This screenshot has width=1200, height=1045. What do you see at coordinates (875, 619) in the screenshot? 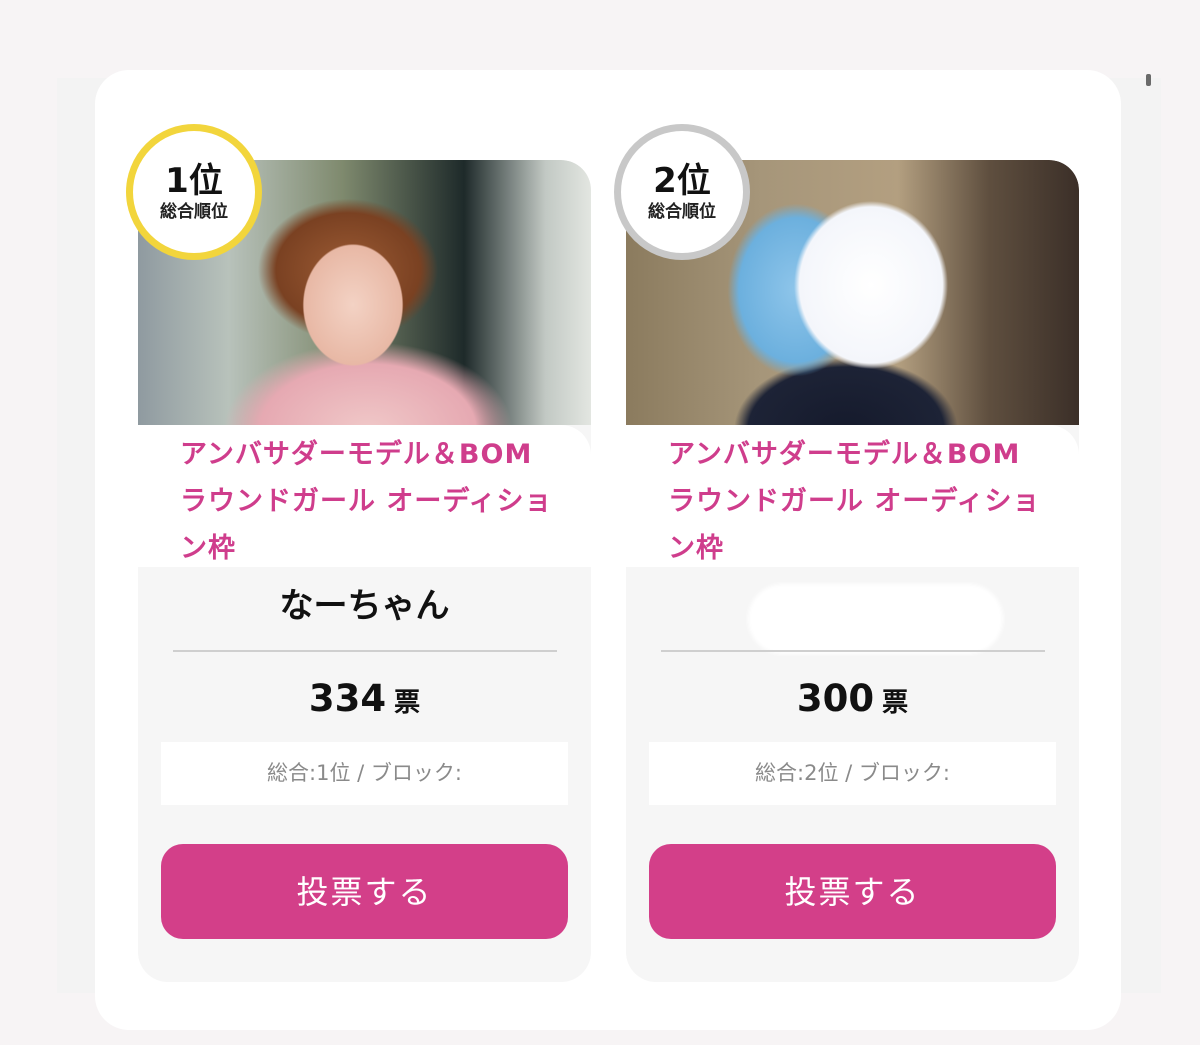
I see `name-redaction` at bounding box center [875, 619].